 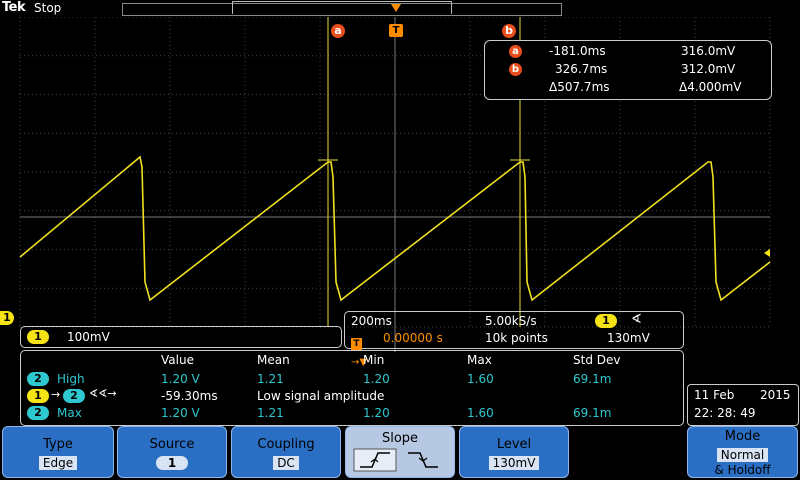 I want to click on mode-suffix: & Holdoff, so click(x=742, y=470).